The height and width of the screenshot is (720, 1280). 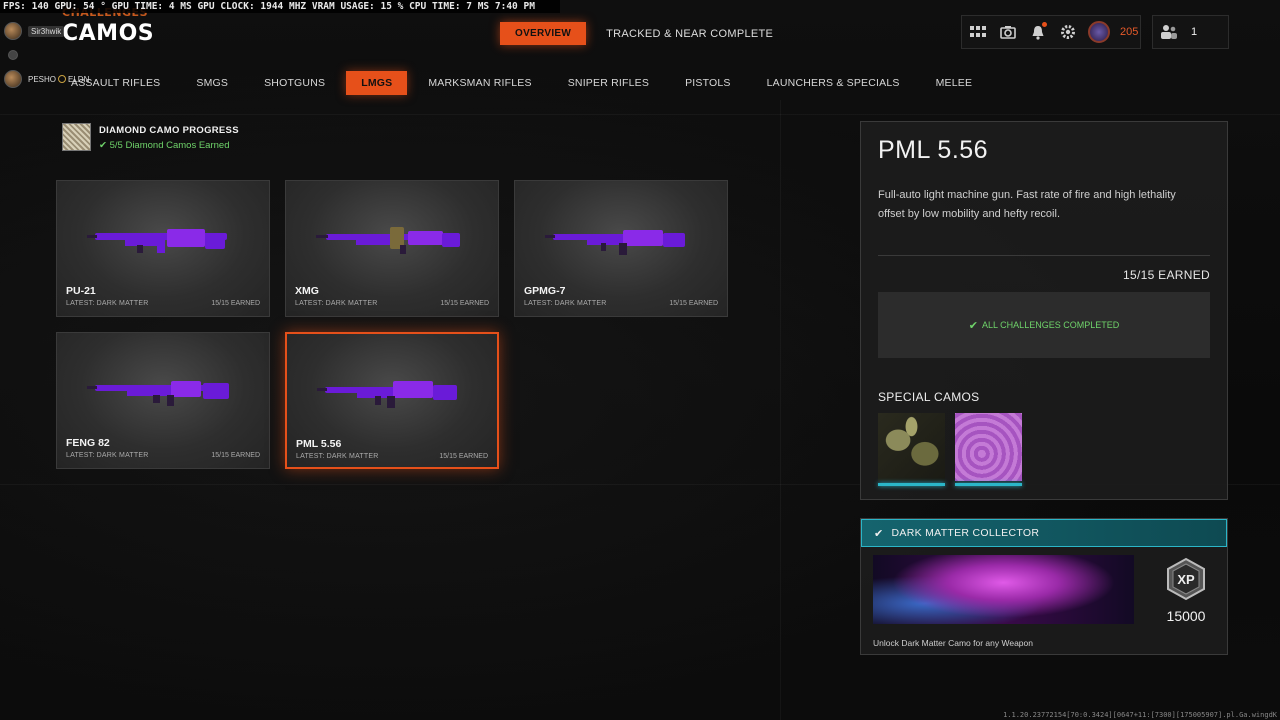 I want to click on svg-text: XP, so click(x=1186, y=579).